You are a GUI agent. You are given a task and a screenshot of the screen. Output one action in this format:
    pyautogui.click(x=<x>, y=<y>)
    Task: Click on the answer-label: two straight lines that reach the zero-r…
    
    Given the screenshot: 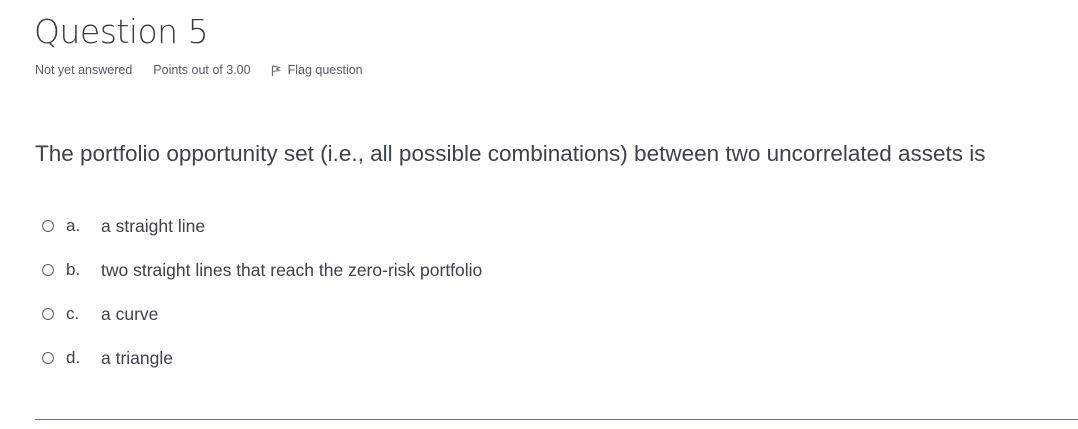 What is the action you would take?
    pyautogui.click(x=292, y=269)
    